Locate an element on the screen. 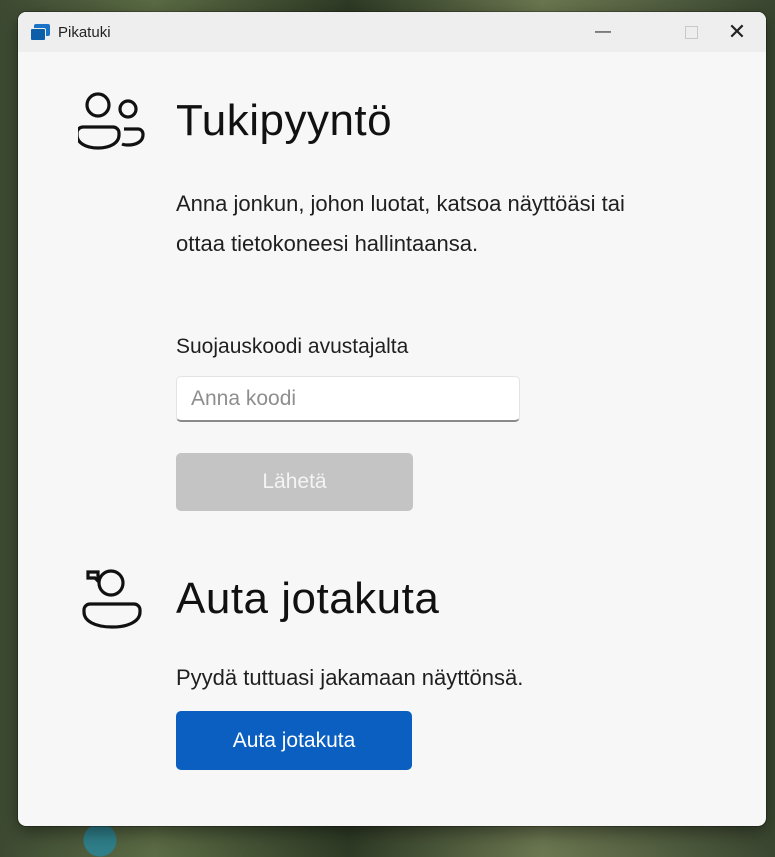 The height and width of the screenshot is (857, 775). quick-assist-icon is located at coordinates (40, 32).